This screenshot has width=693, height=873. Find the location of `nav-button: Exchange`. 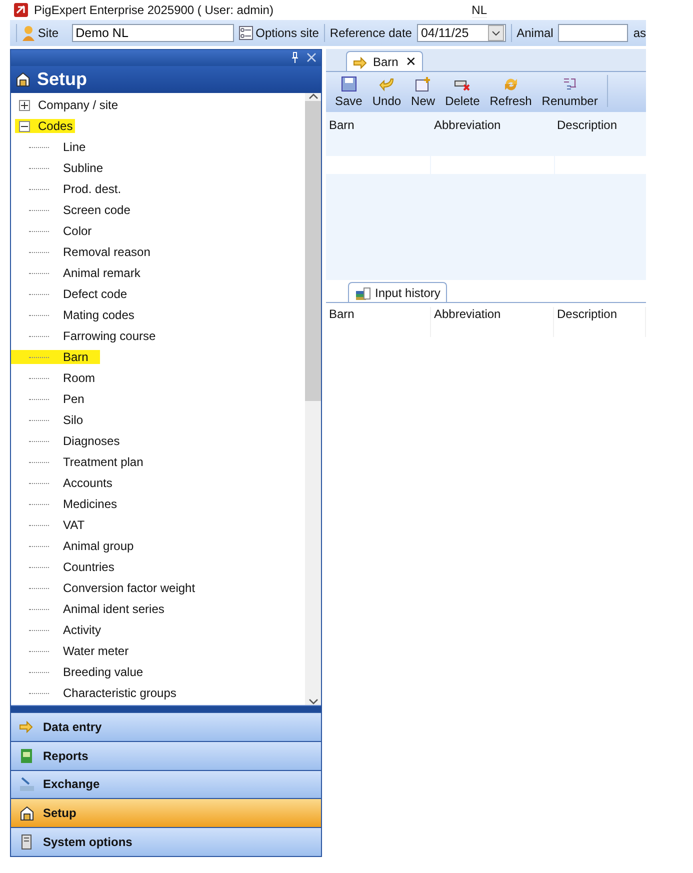

nav-button: Exchange is located at coordinates (166, 784).